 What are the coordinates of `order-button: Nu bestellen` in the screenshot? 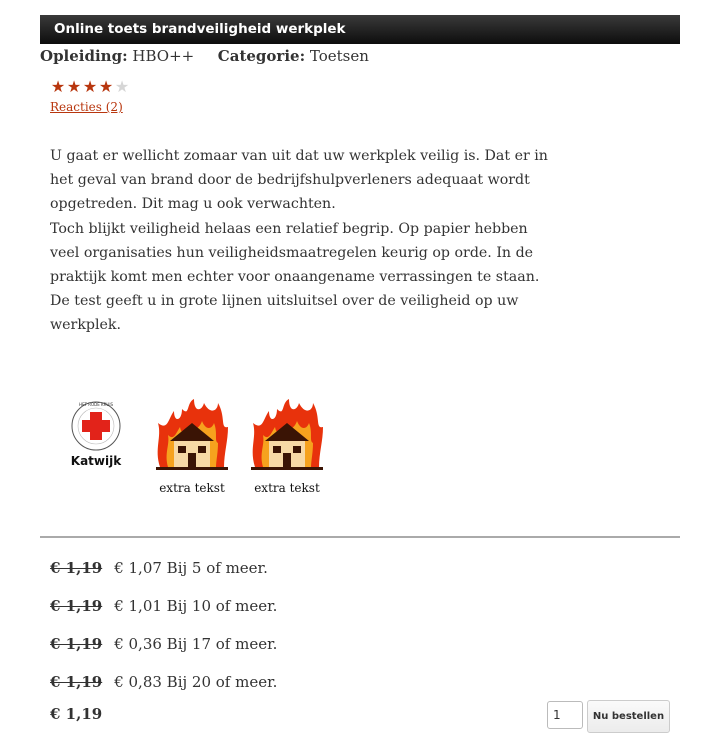 It's located at (628, 716).